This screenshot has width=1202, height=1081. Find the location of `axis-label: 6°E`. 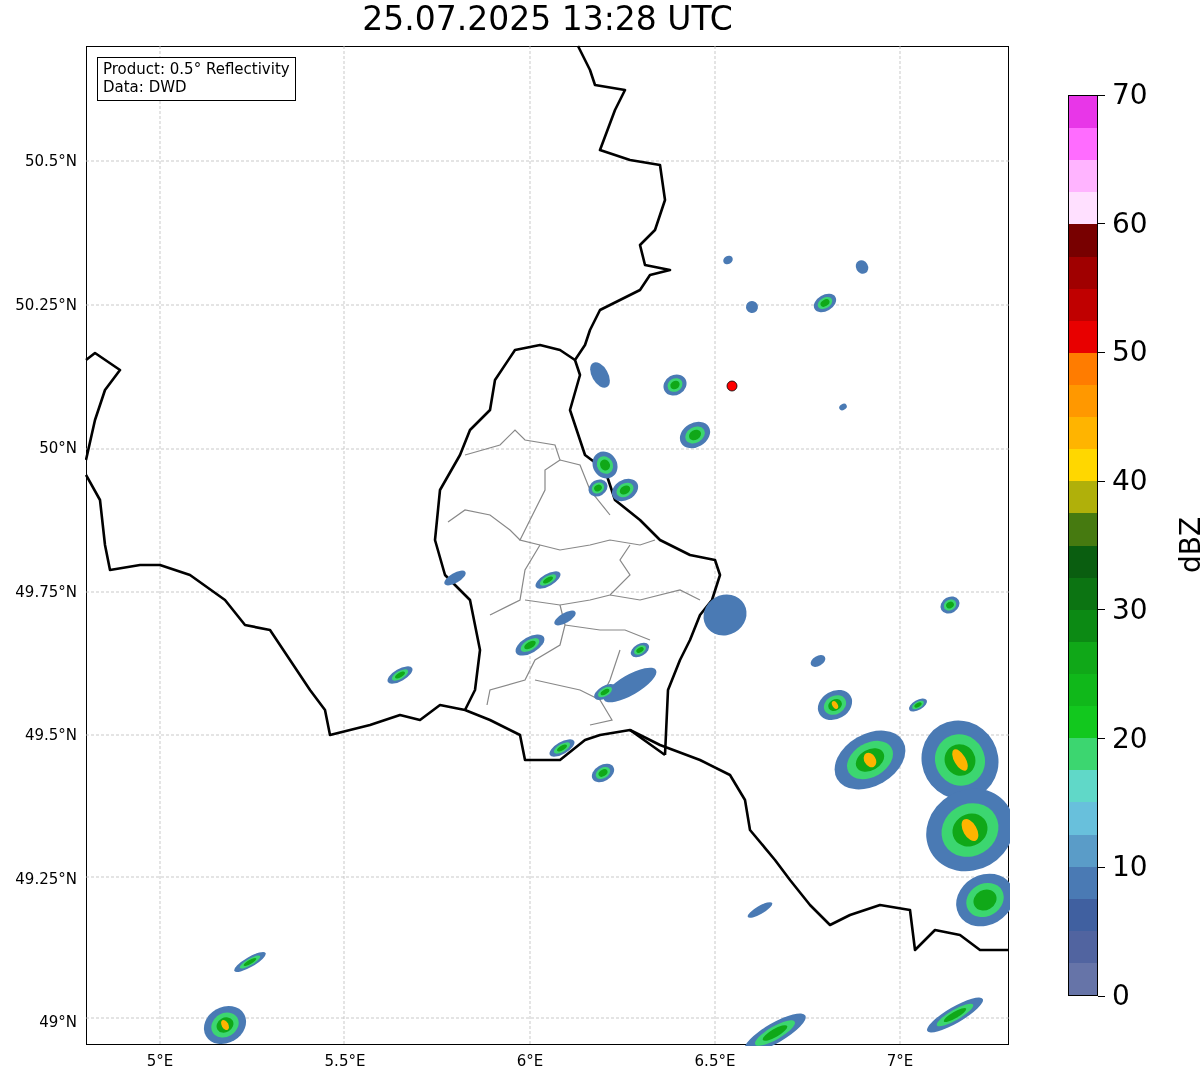

axis-label: 6°E is located at coordinates (530, 1061).